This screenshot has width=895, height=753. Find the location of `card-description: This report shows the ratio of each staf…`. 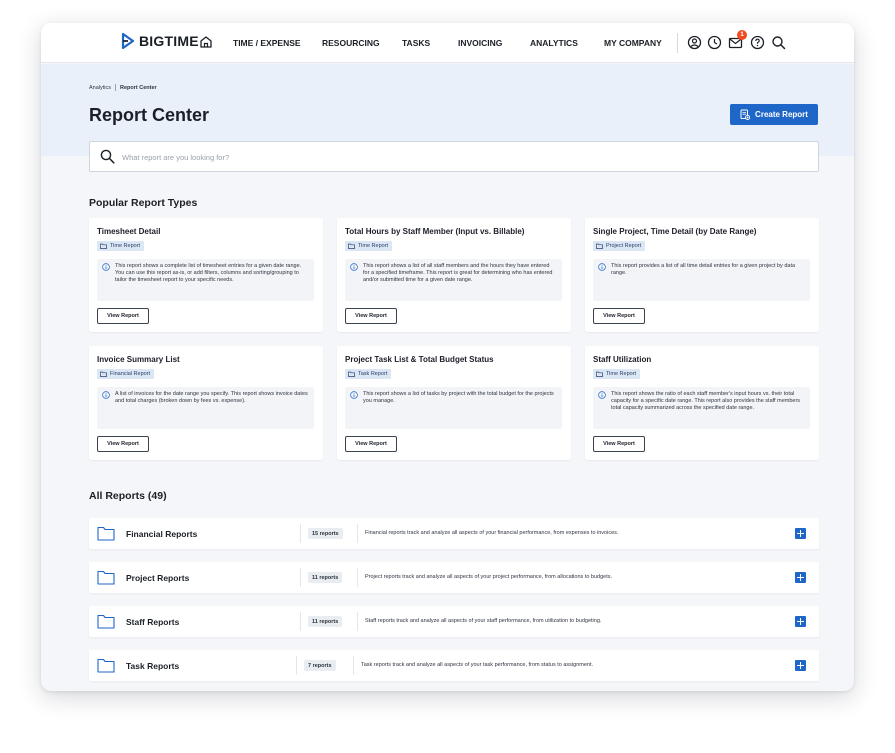

card-description: This report shows the ratio of each staf… is located at coordinates (706, 401).